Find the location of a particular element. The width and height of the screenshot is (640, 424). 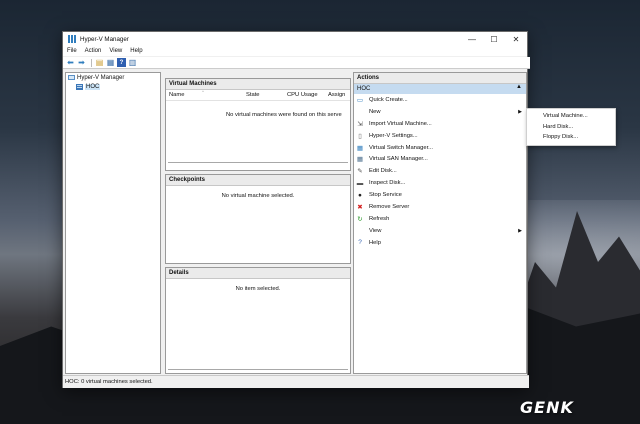

tree-item-label: Hyper-V Manager is located at coordinates (101, 77).